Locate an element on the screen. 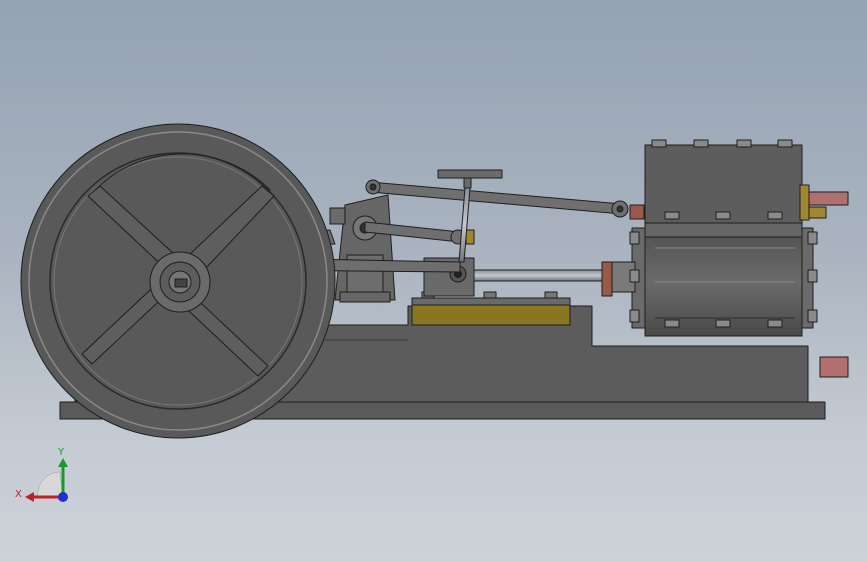  z-axis-dot is located at coordinates (63, 497).